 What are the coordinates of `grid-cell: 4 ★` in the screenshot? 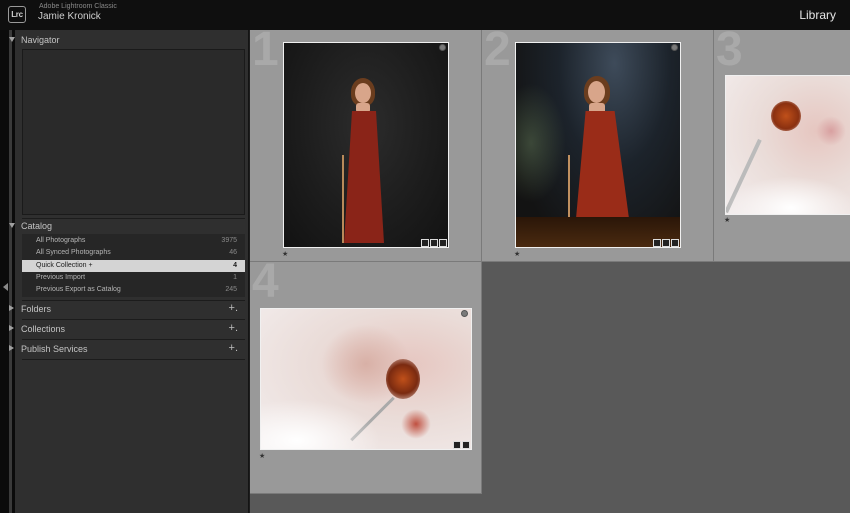 It's located at (366, 376).